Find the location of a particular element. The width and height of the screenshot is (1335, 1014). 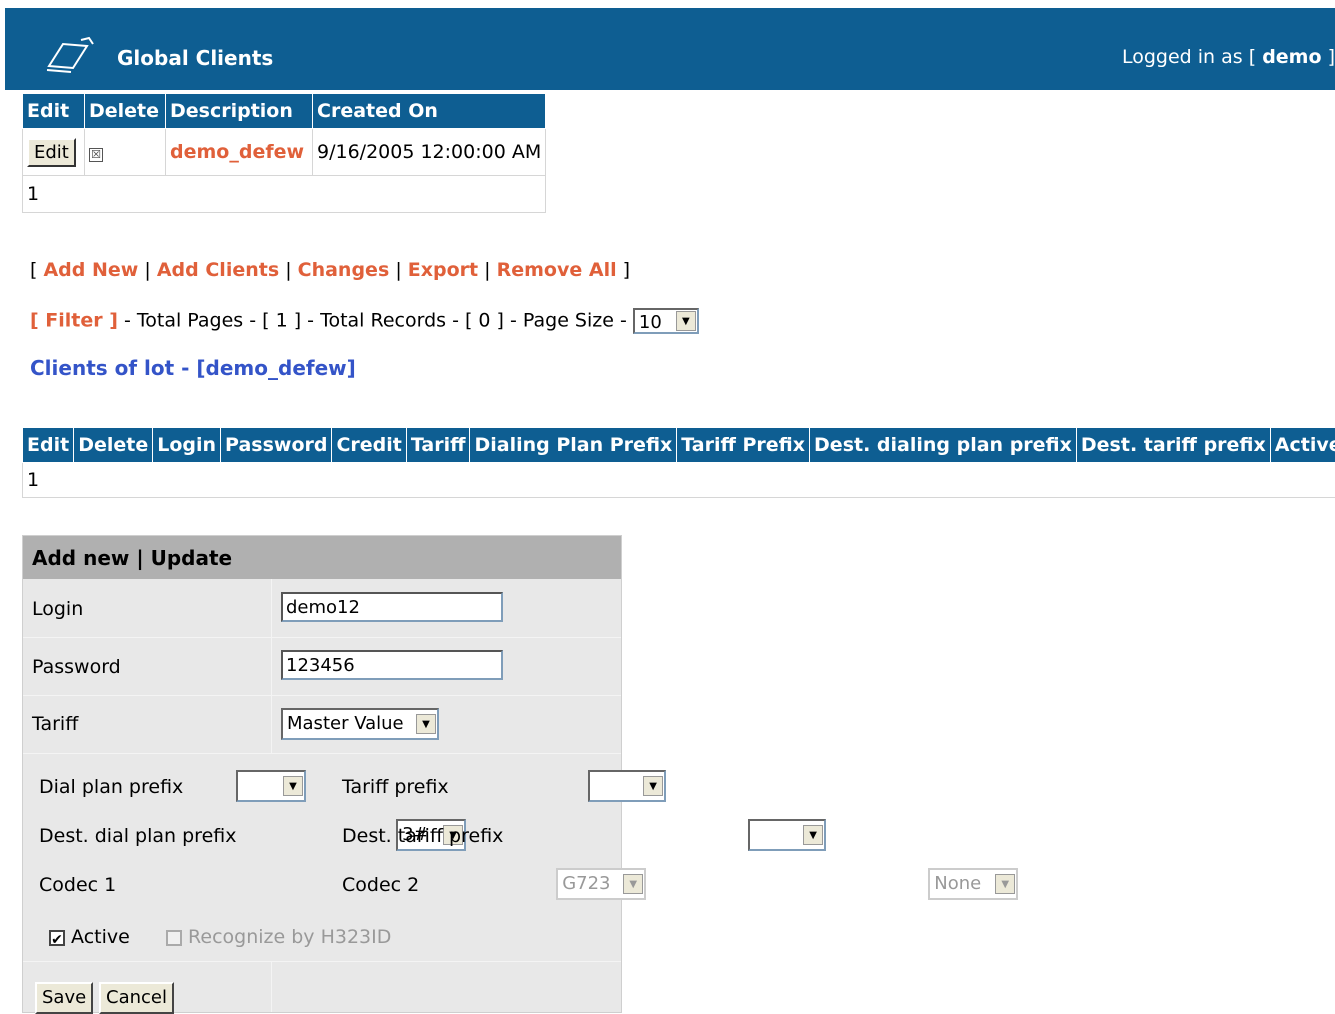

edit-button: Edit is located at coordinates (51, 152).